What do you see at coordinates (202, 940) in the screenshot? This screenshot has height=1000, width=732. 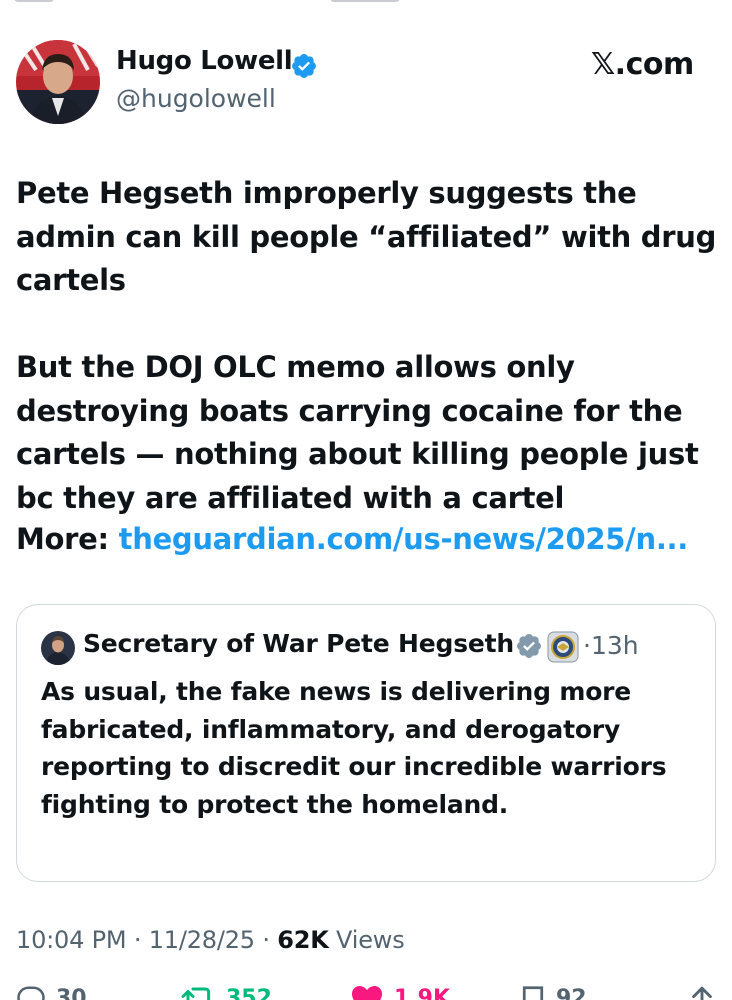 I see `tweet-date: 11/28/25` at bounding box center [202, 940].